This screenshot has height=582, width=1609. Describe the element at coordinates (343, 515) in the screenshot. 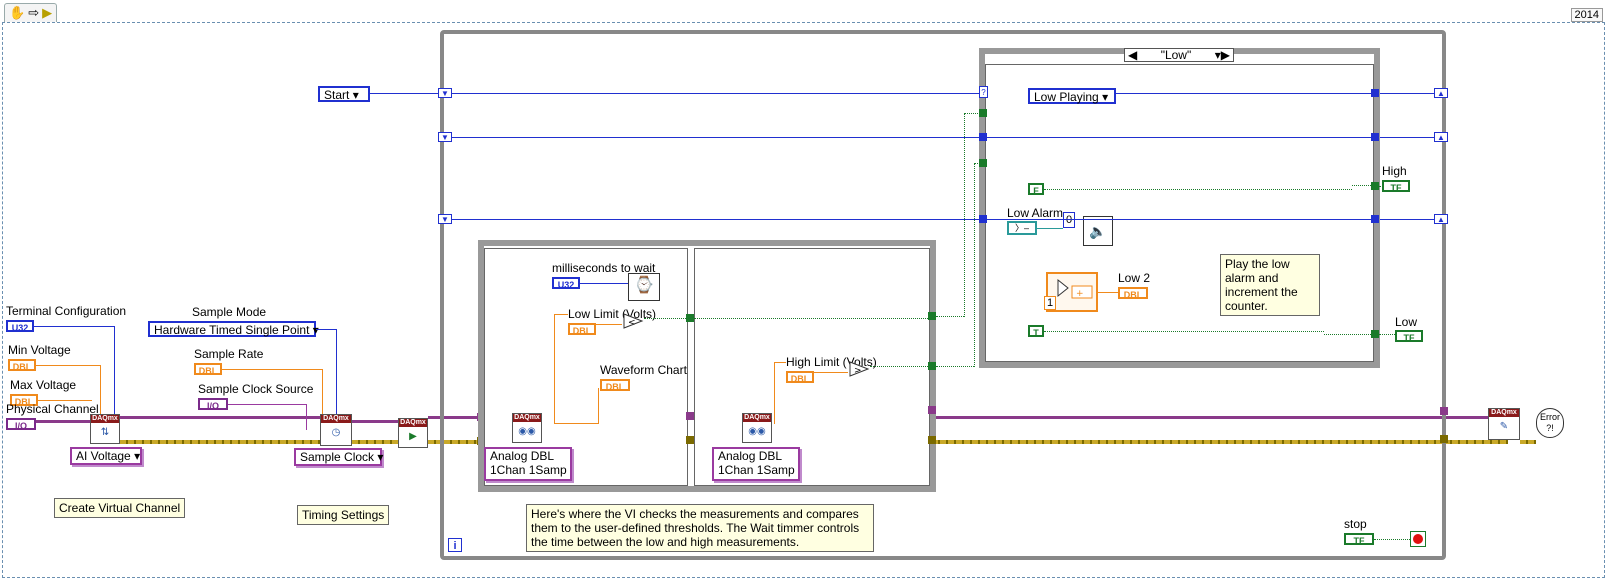

I see `timing-settings-label: Timing Settings` at that location.